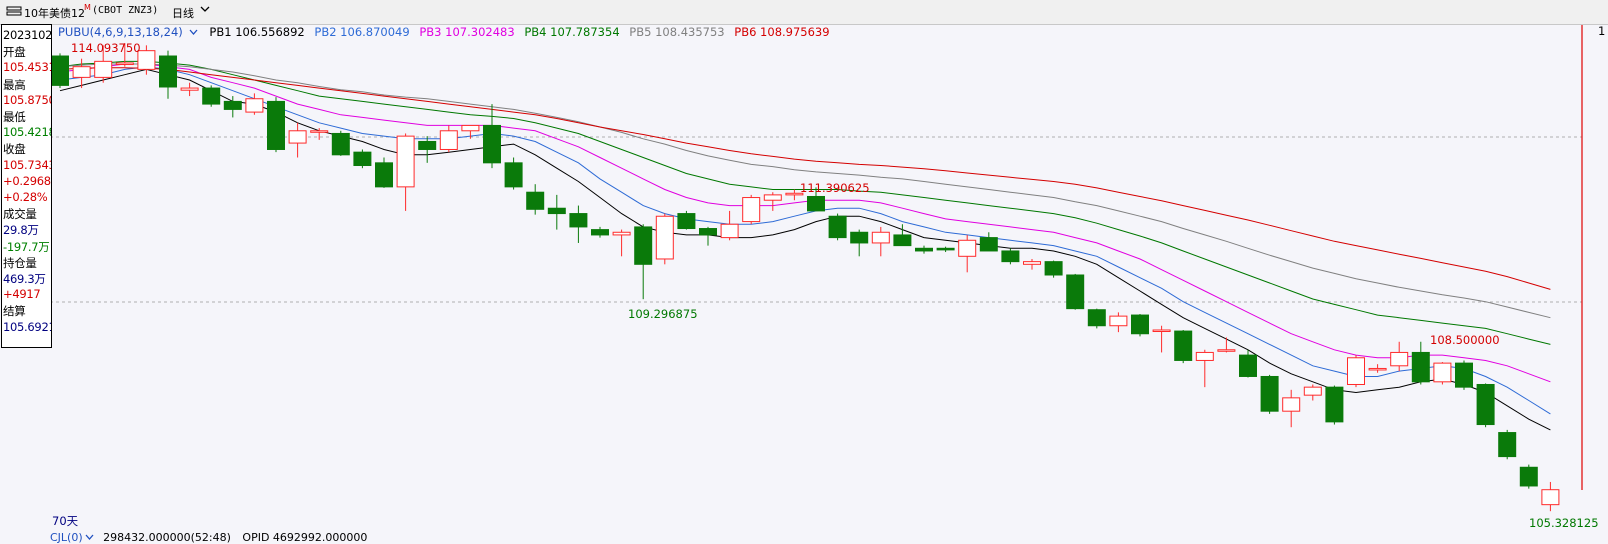 The width and height of the screenshot is (1608, 544). What do you see at coordinates (65, 521) in the screenshot?
I see `period-label: 70天` at bounding box center [65, 521].